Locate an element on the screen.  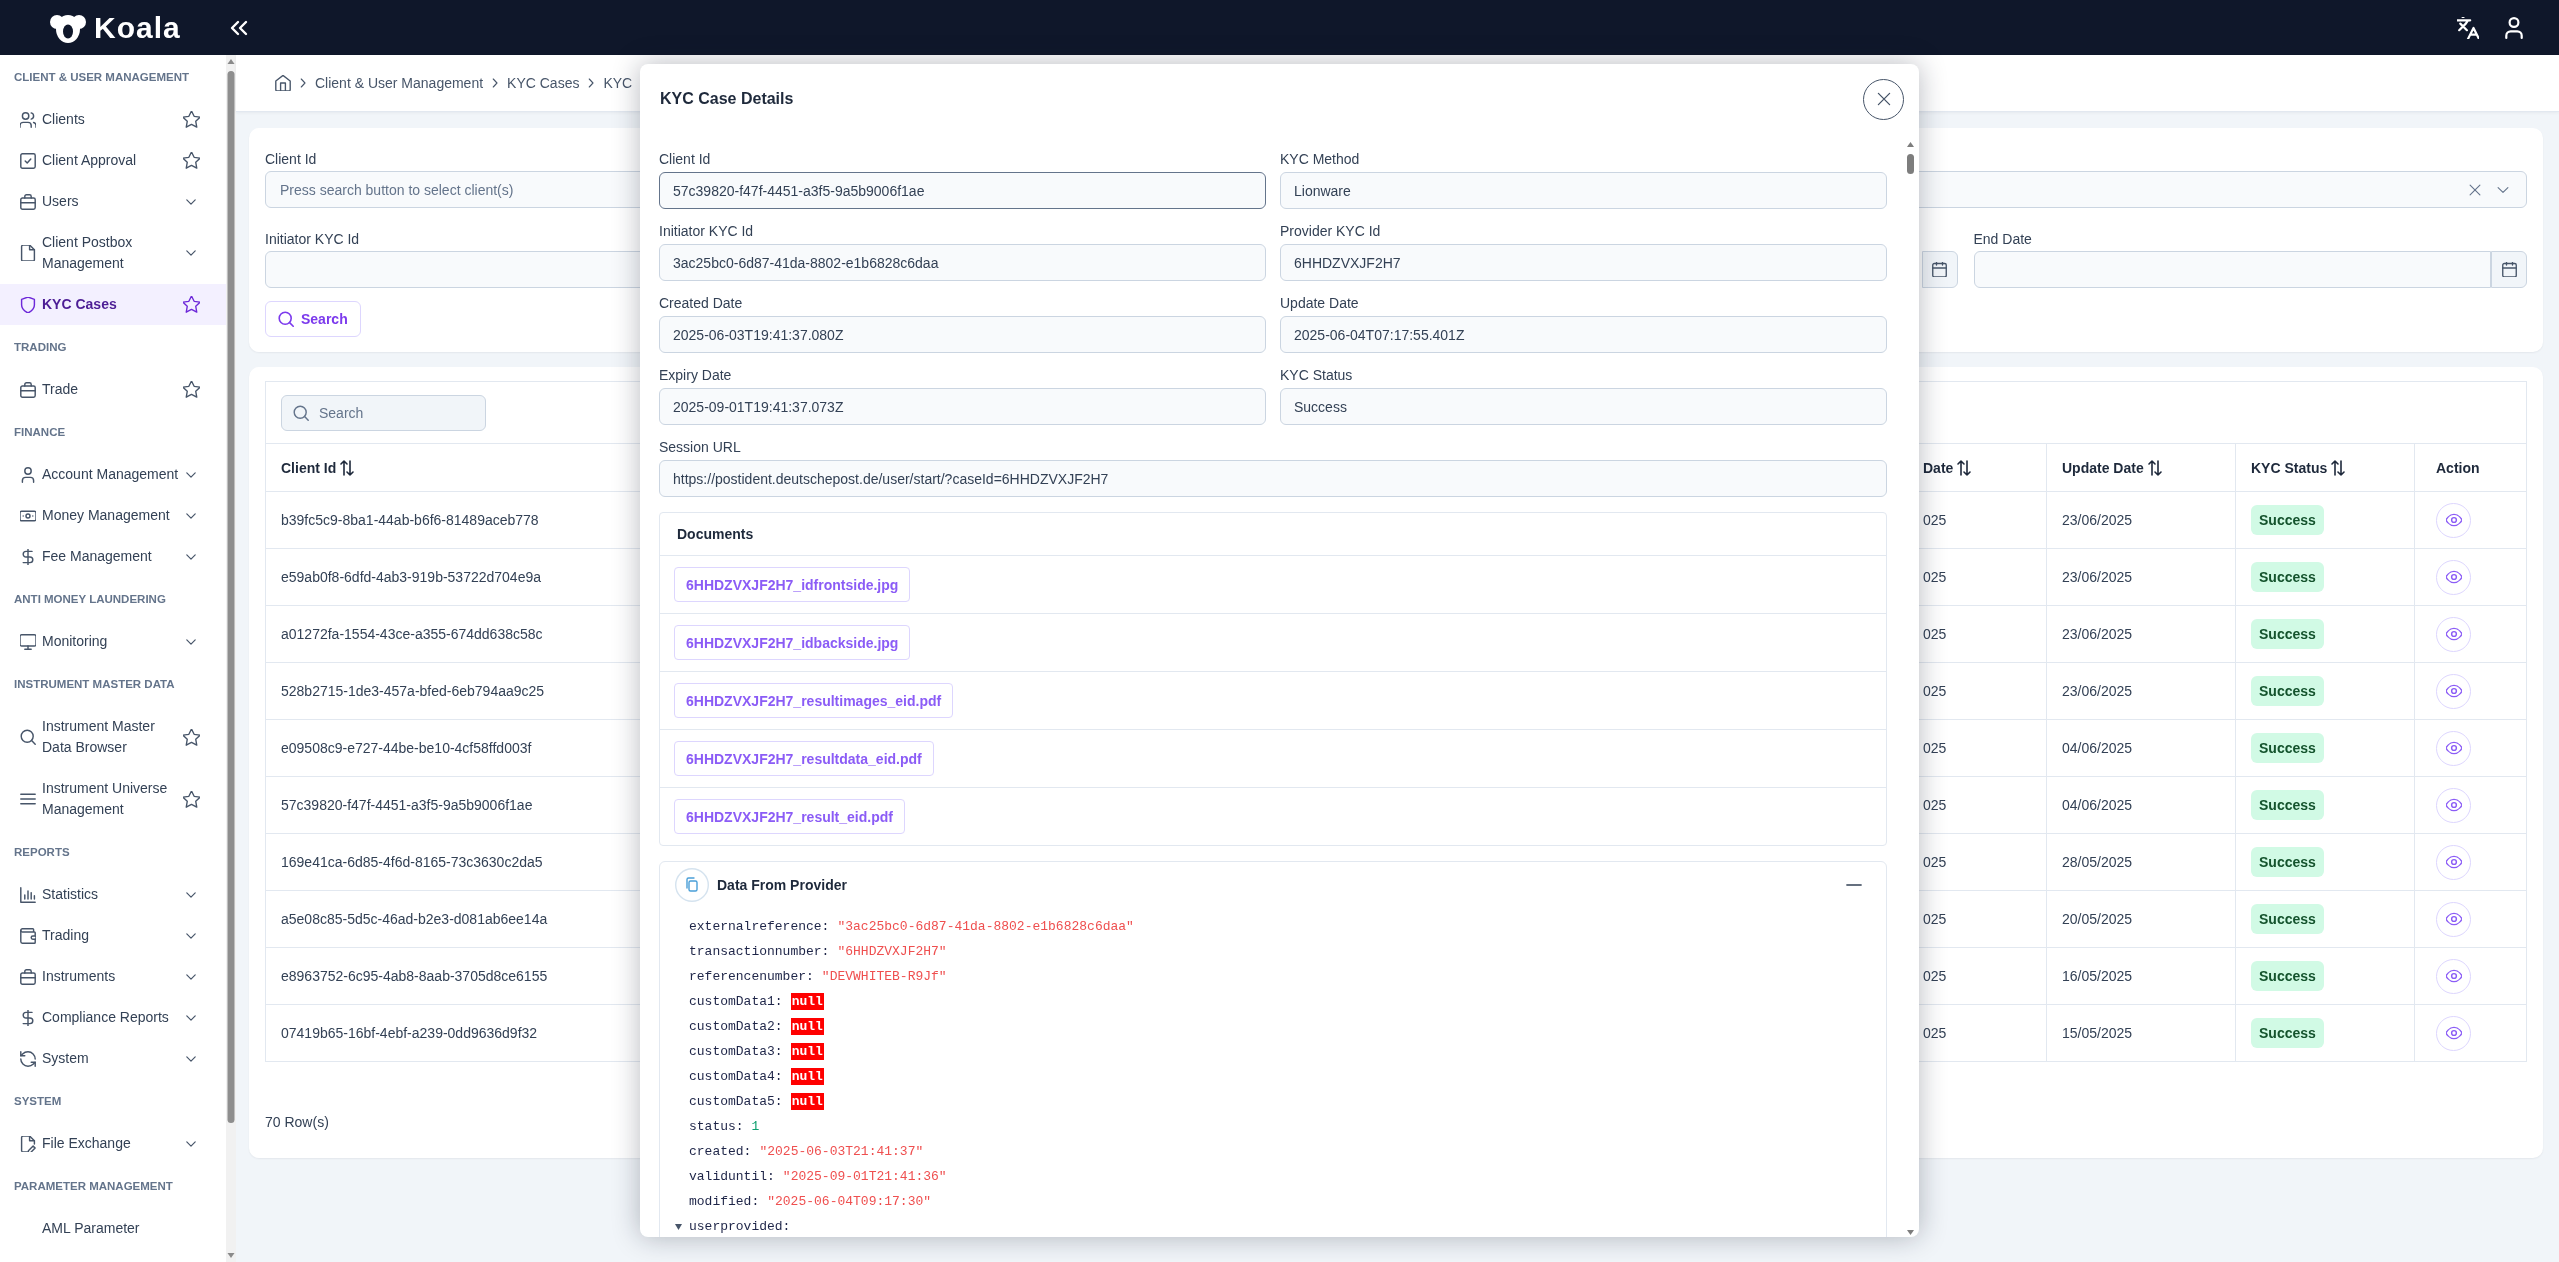
document-link: 6HHDZVXJF2H7_resultimages_eid.pdf is located at coordinates (814, 700).